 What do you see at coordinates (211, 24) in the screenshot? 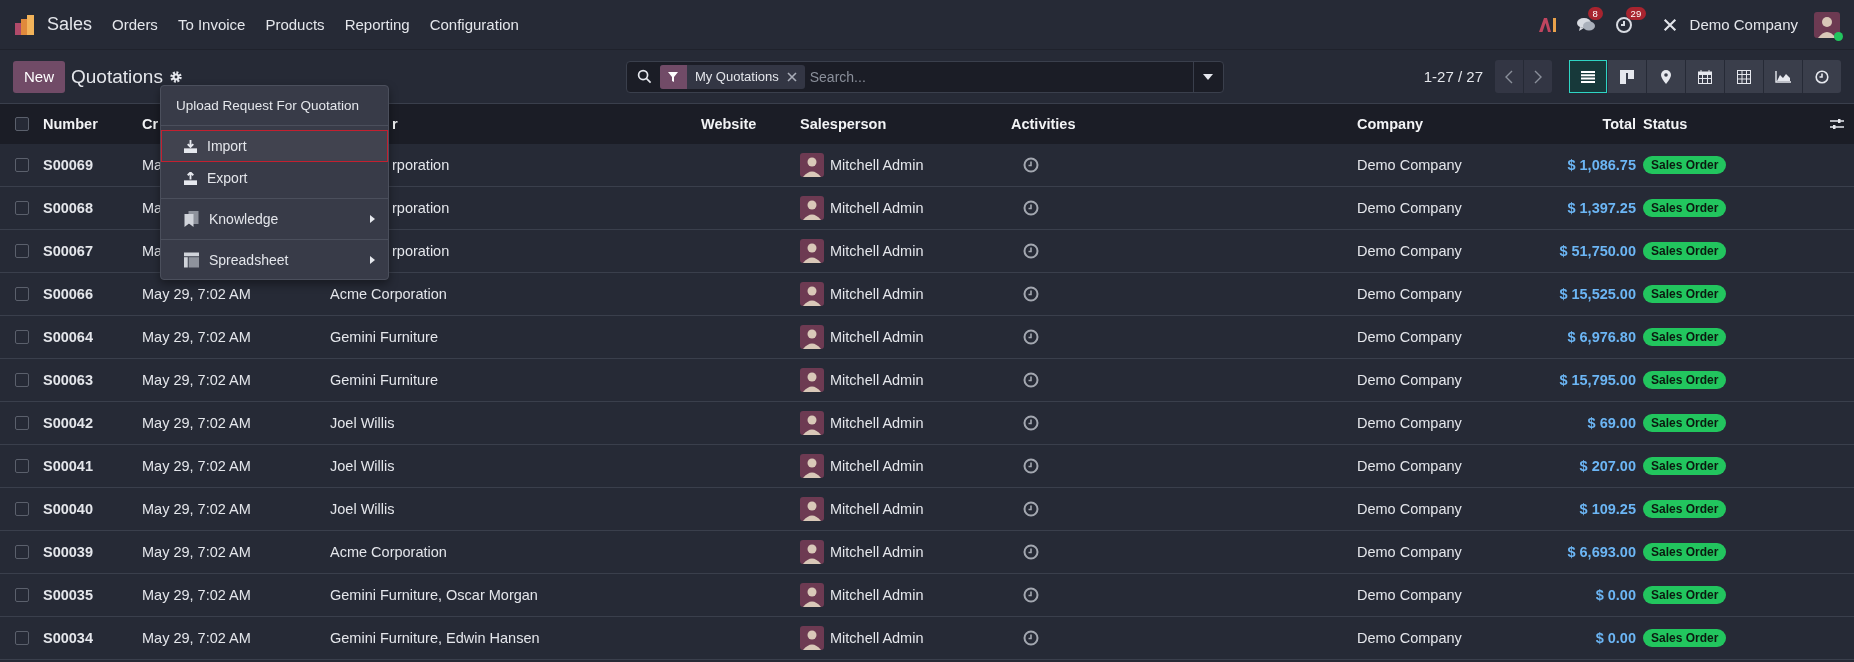
I see `nav-menu-item: To Invoice` at bounding box center [211, 24].